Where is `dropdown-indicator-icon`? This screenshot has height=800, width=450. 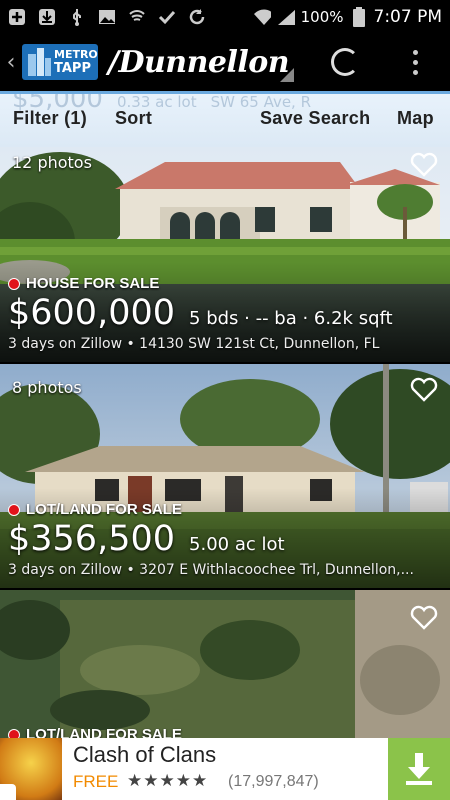
dropdown-indicator-icon is located at coordinates (287, 75).